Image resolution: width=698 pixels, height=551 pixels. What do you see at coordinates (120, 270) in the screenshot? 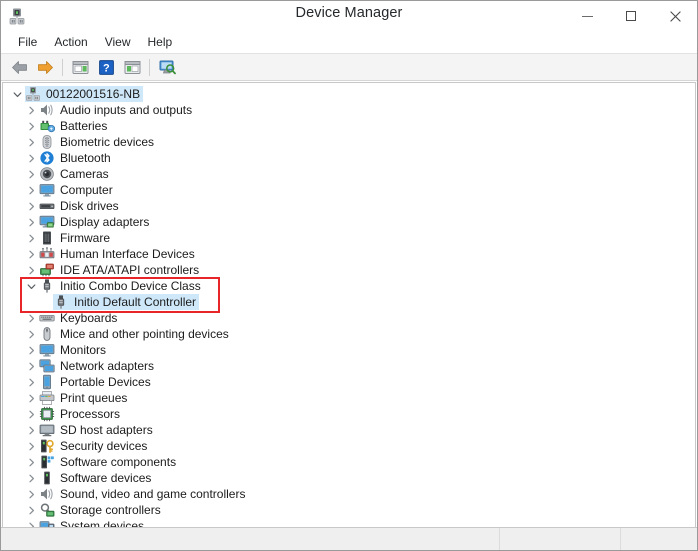
I see `tree-item-content: IDE ATA/ATAPI controllers` at bounding box center [120, 270].